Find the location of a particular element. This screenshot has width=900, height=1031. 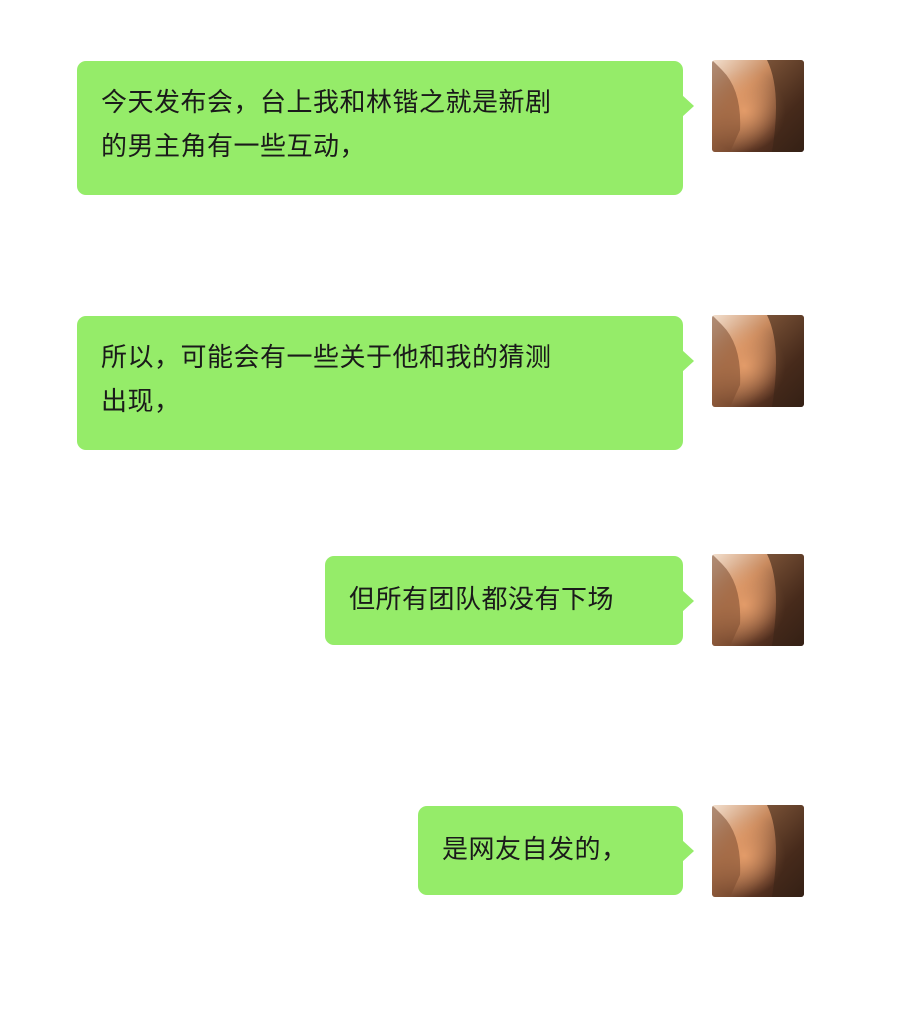

message-bubble: 今天发布会，台上我和林锴之就是新剧 的男主角有一些互动， is located at coordinates (385, 128).